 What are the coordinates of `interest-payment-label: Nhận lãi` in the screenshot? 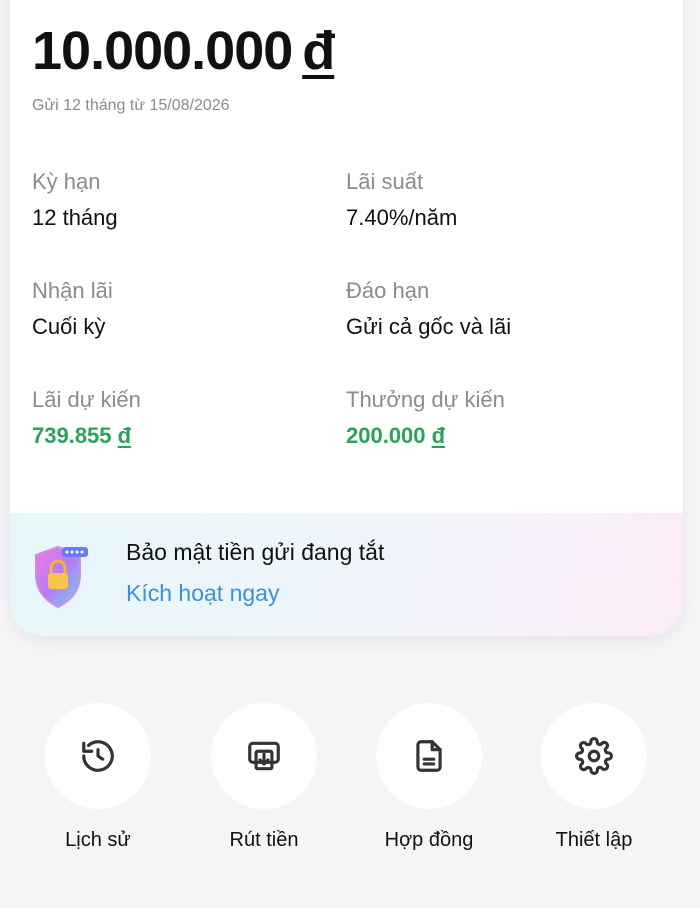 It's located at (72, 290).